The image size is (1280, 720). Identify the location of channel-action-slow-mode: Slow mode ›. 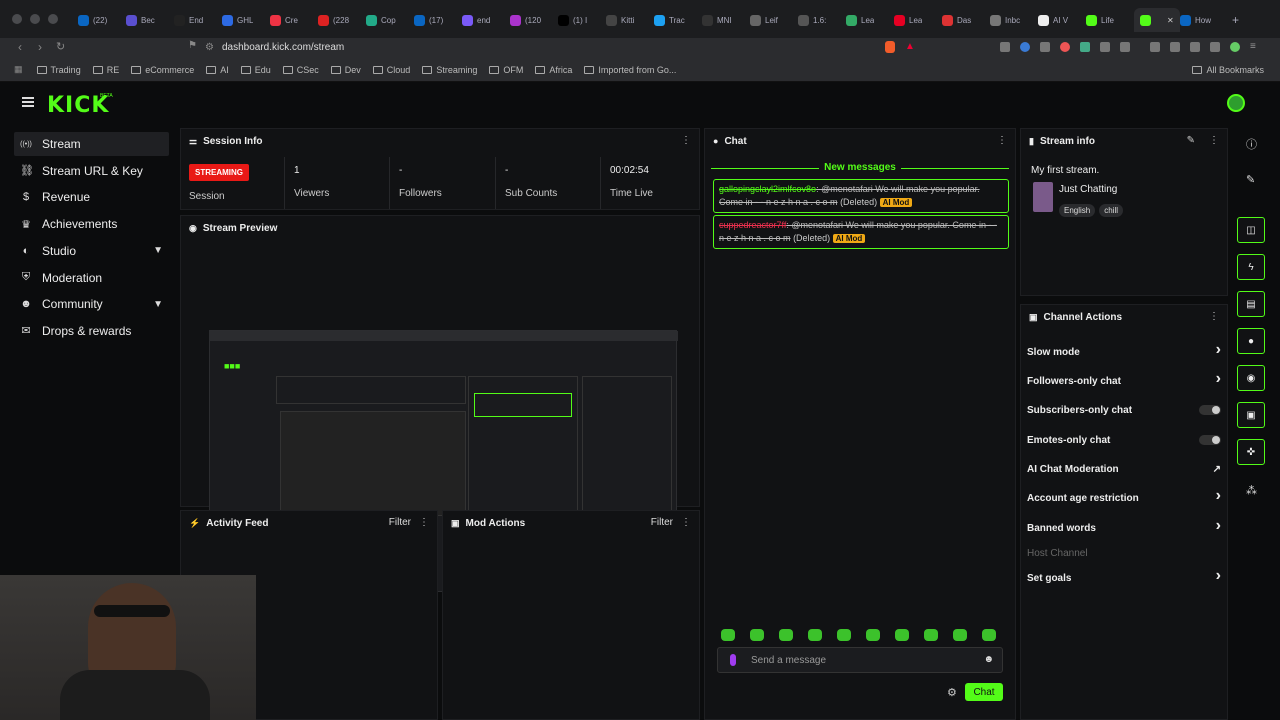
(1124, 350).